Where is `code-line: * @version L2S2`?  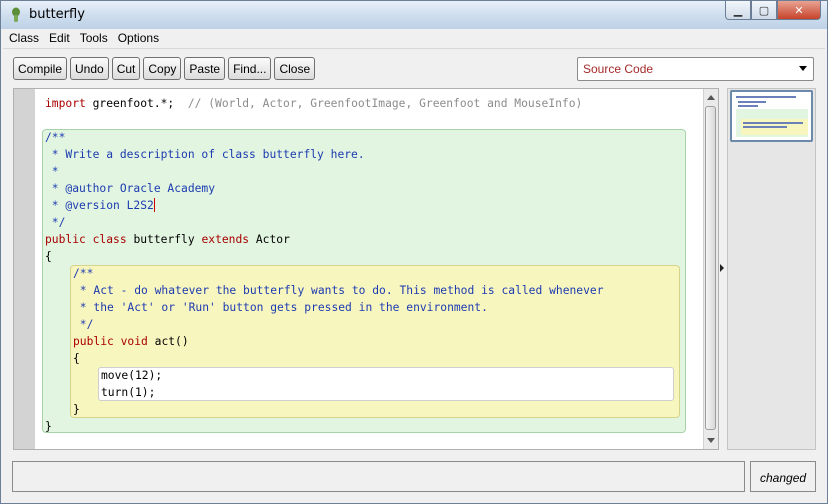
code-line: * @version L2S2 is located at coordinates (100, 205).